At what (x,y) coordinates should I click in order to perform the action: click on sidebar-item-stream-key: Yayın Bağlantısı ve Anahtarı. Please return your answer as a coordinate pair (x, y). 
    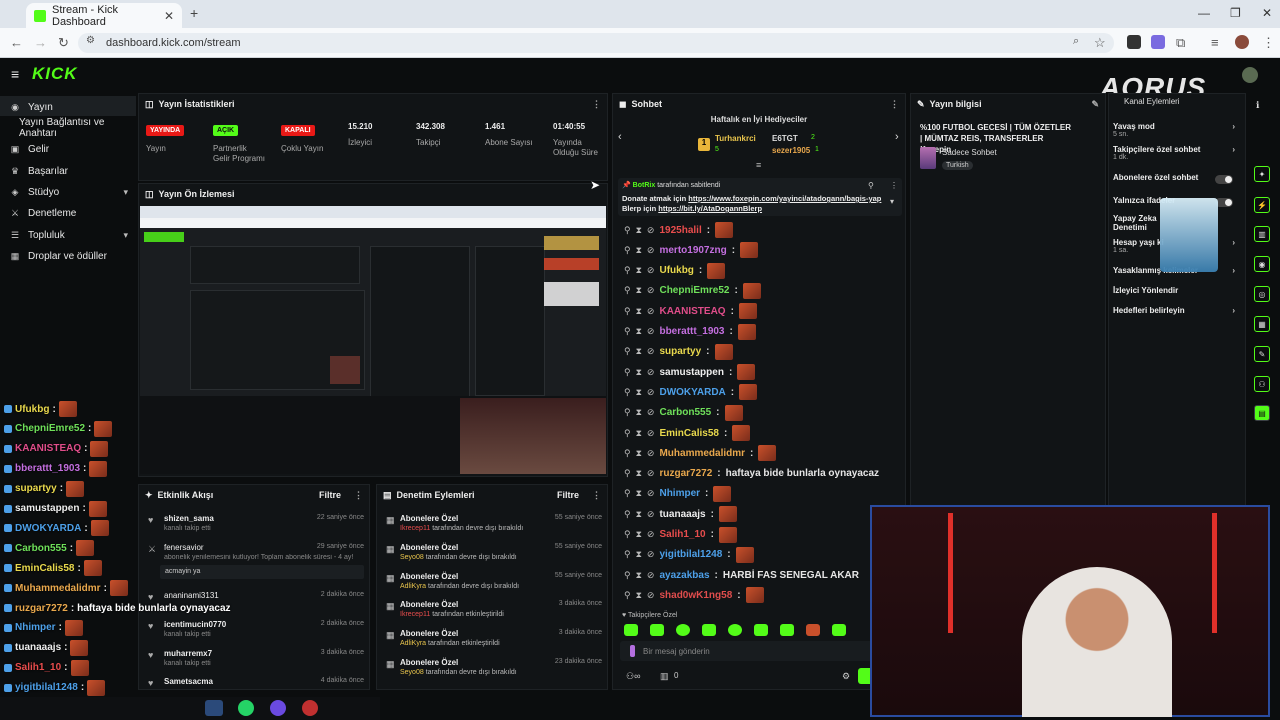
    Looking at the image, I should click on (68, 128).